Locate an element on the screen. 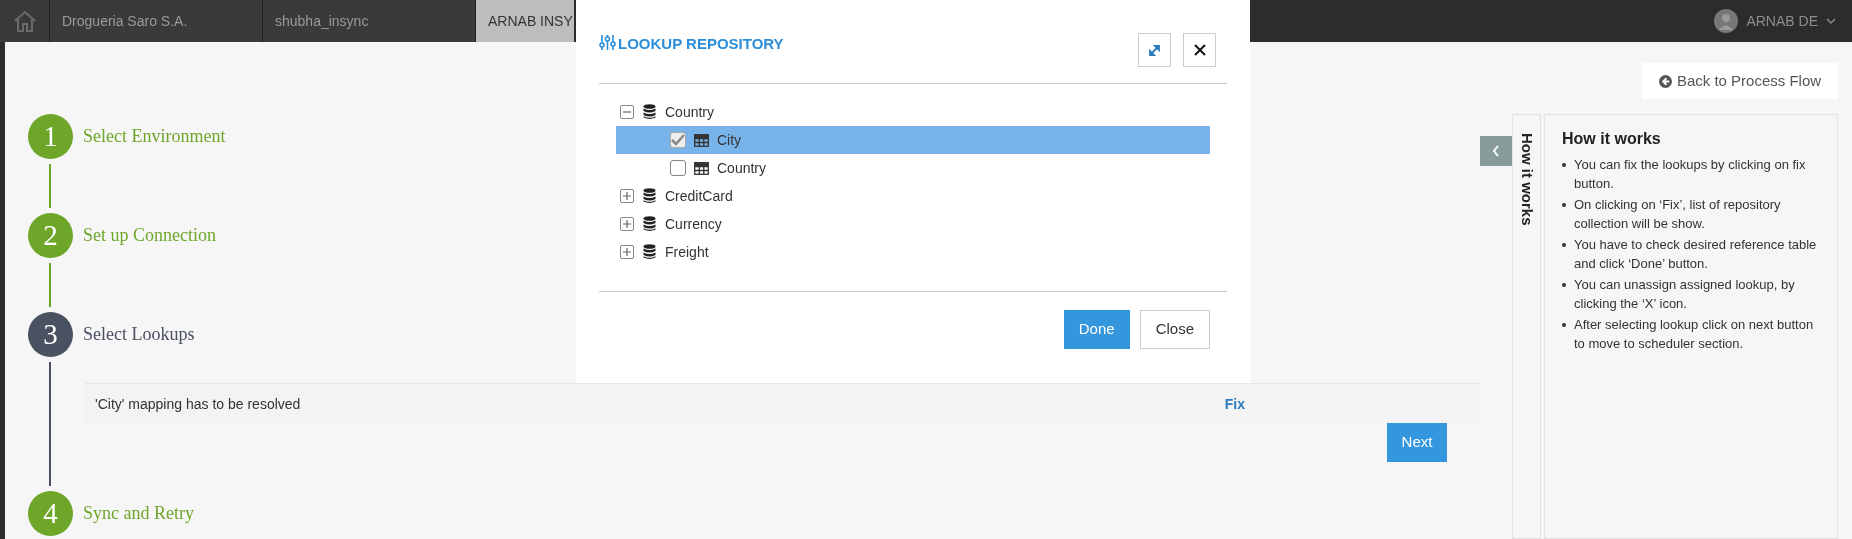 This screenshot has height=539, width=1852. step-label: Select Environment is located at coordinates (154, 136).